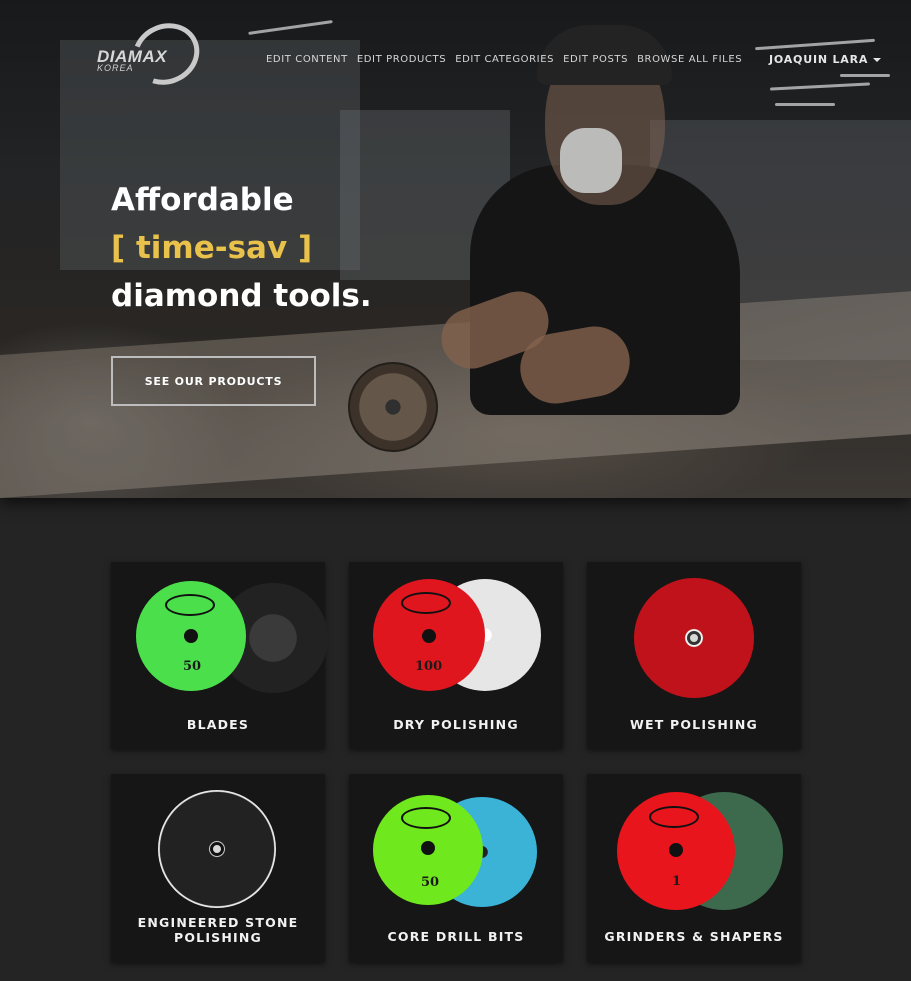 Image resolution: width=911 pixels, height=981 pixels. What do you see at coordinates (213, 381) in the screenshot?
I see `see-our-products-button: SEE OUR PRODUCTS` at bounding box center [213, 381].